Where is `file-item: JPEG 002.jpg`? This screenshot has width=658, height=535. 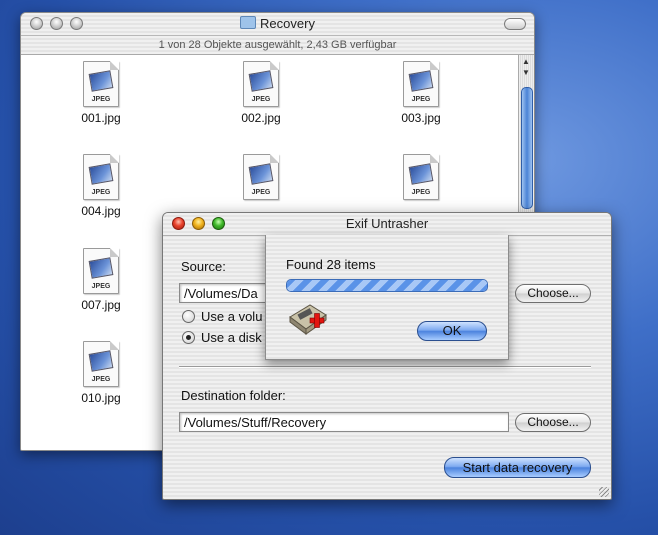 file-item: JPEG 002.jpg is located at coordinates (261, 93).